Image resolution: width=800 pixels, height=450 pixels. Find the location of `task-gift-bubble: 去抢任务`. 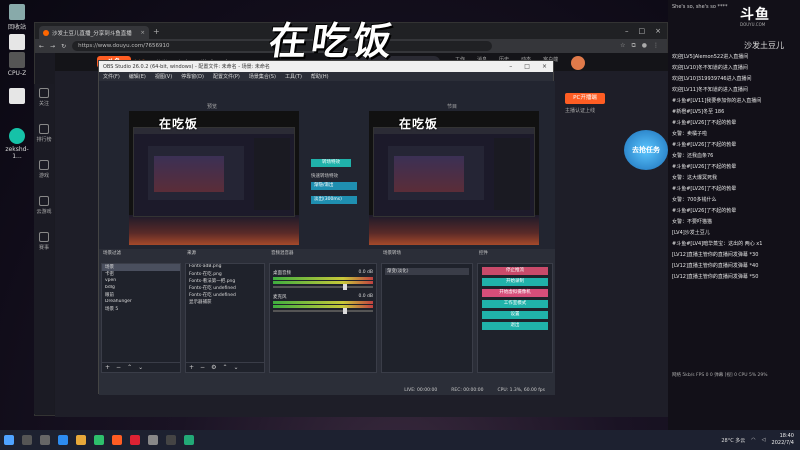

task-gift-bubble: 去抢任务 is located at coordinates (646, 150).